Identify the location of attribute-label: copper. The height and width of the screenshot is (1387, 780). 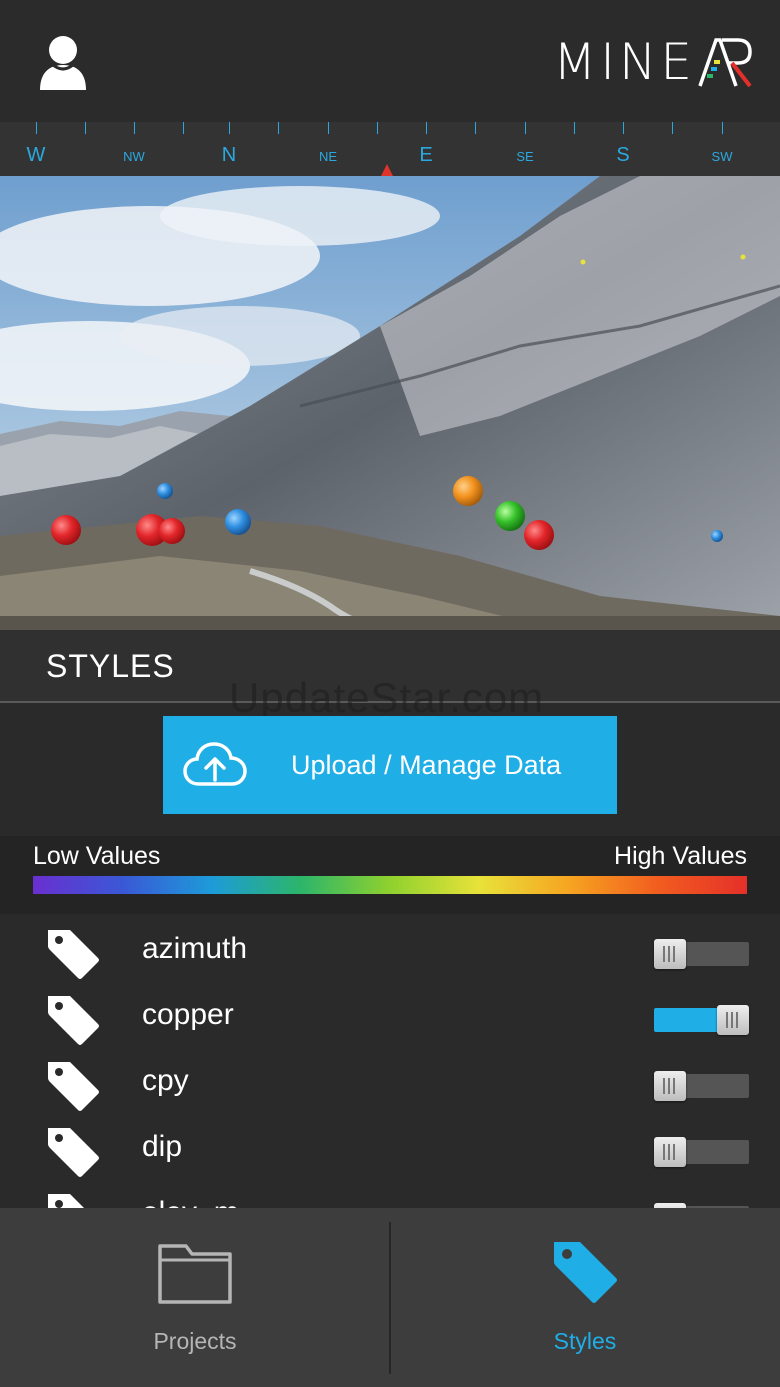
(188, 1014).